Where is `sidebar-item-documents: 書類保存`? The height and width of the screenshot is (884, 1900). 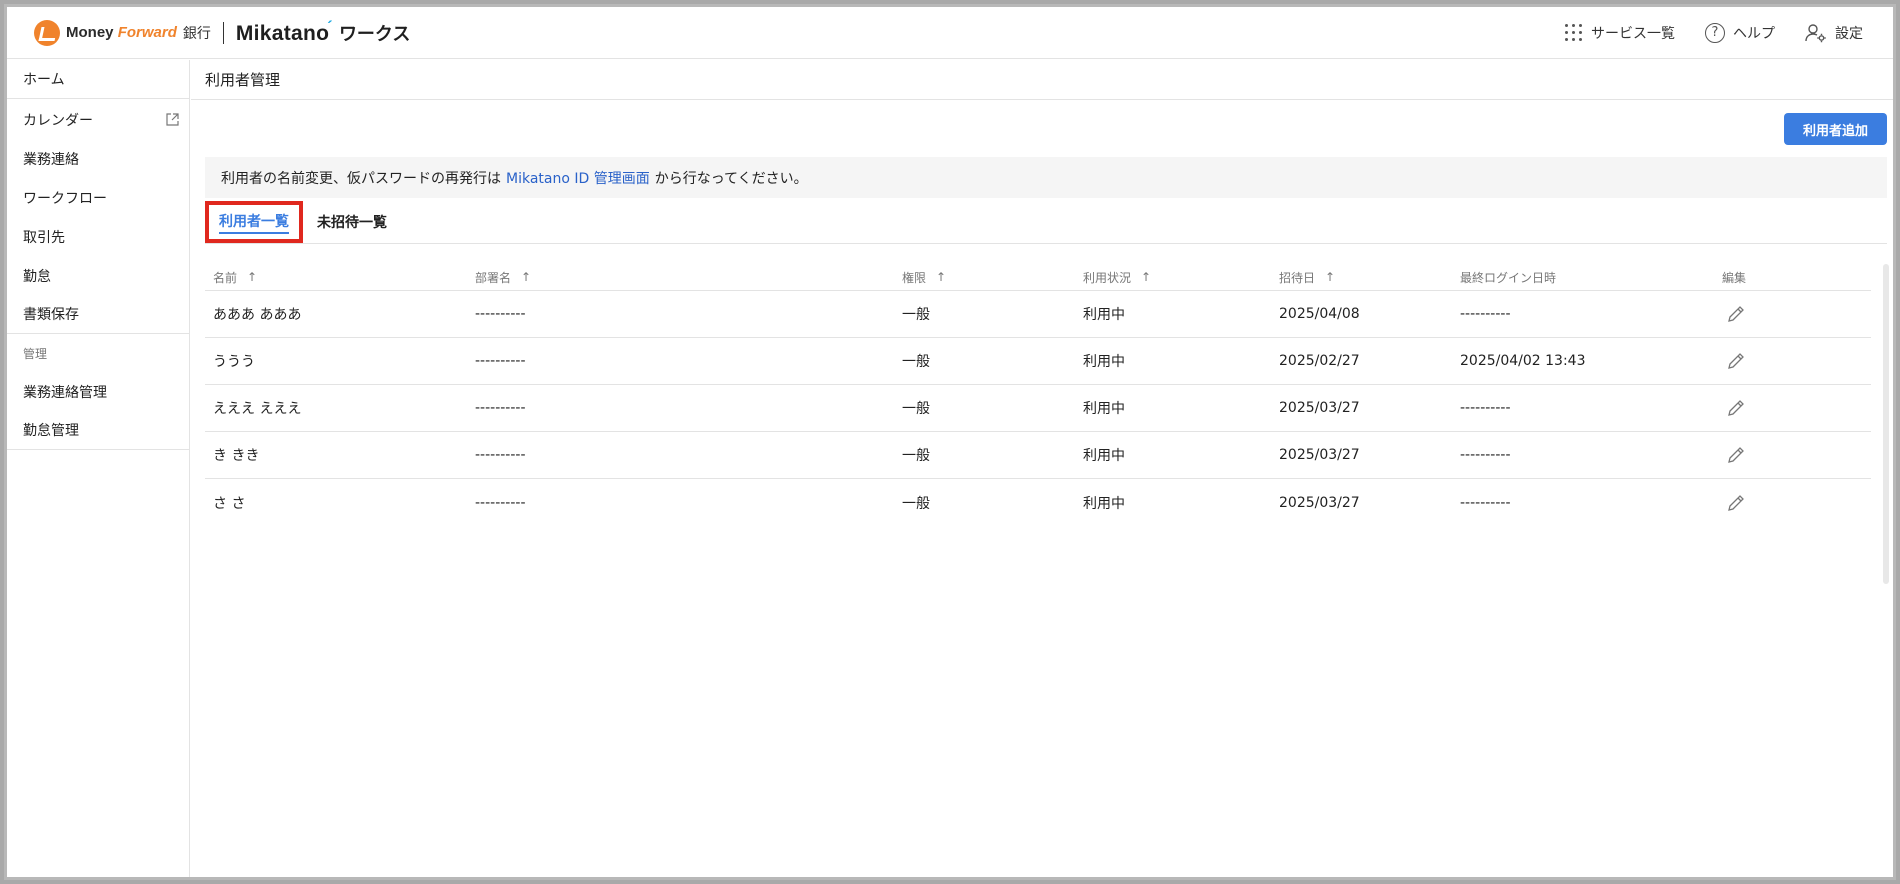 sidebar-item-documents: 書類保存 is located at coordinates (98, 314).